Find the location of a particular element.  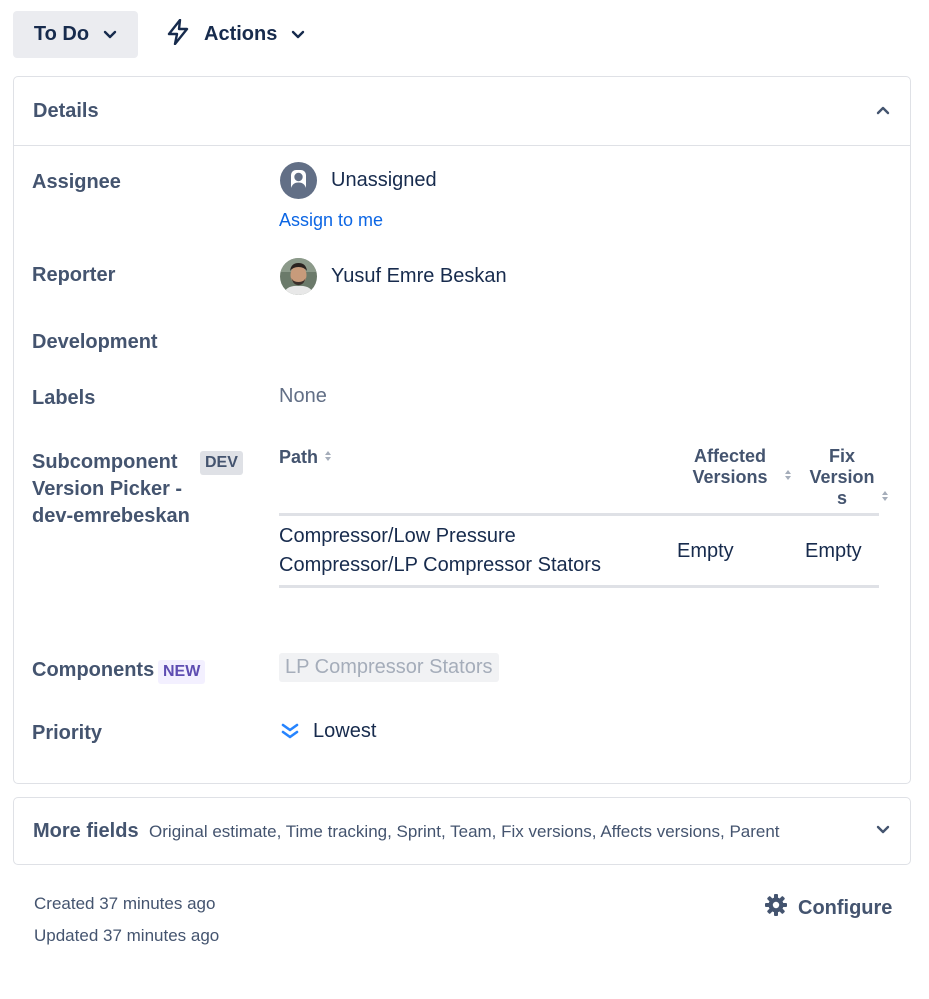

affected-versions-column-header: Affected Versions is located at coordinates (730, 467).